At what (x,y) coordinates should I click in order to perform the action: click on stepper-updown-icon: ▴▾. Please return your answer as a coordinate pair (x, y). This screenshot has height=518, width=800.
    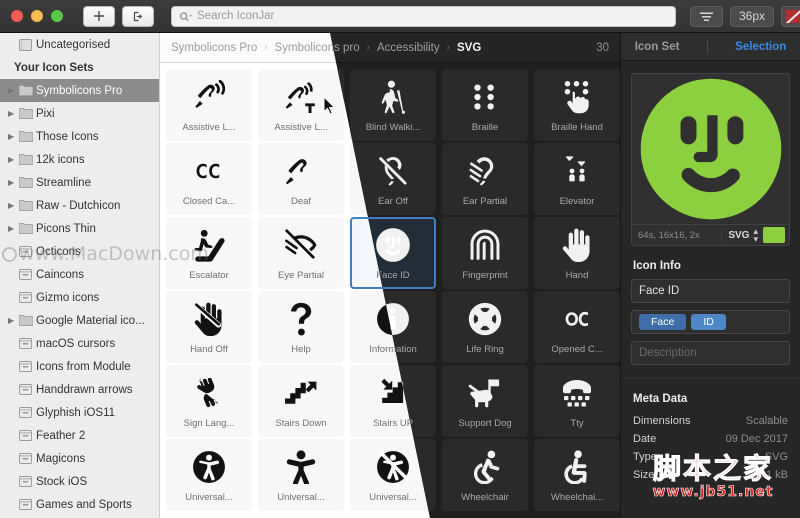
    Looking at the image, I should click on (758, 235).